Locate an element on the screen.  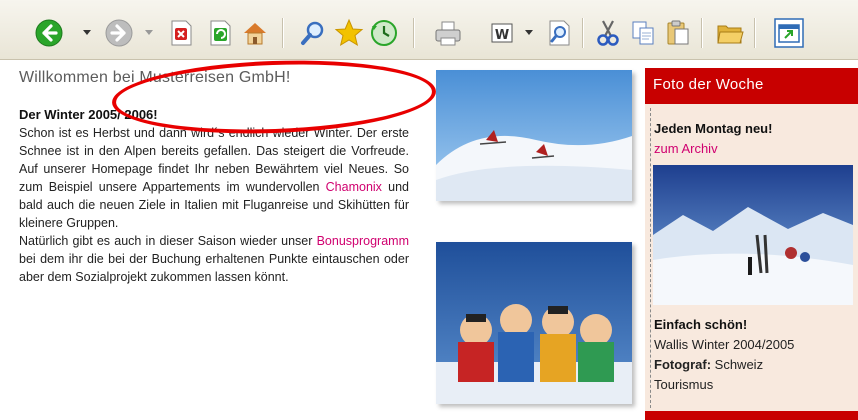
chamonix-link: Chamonix is located at coordinates (354, 187).